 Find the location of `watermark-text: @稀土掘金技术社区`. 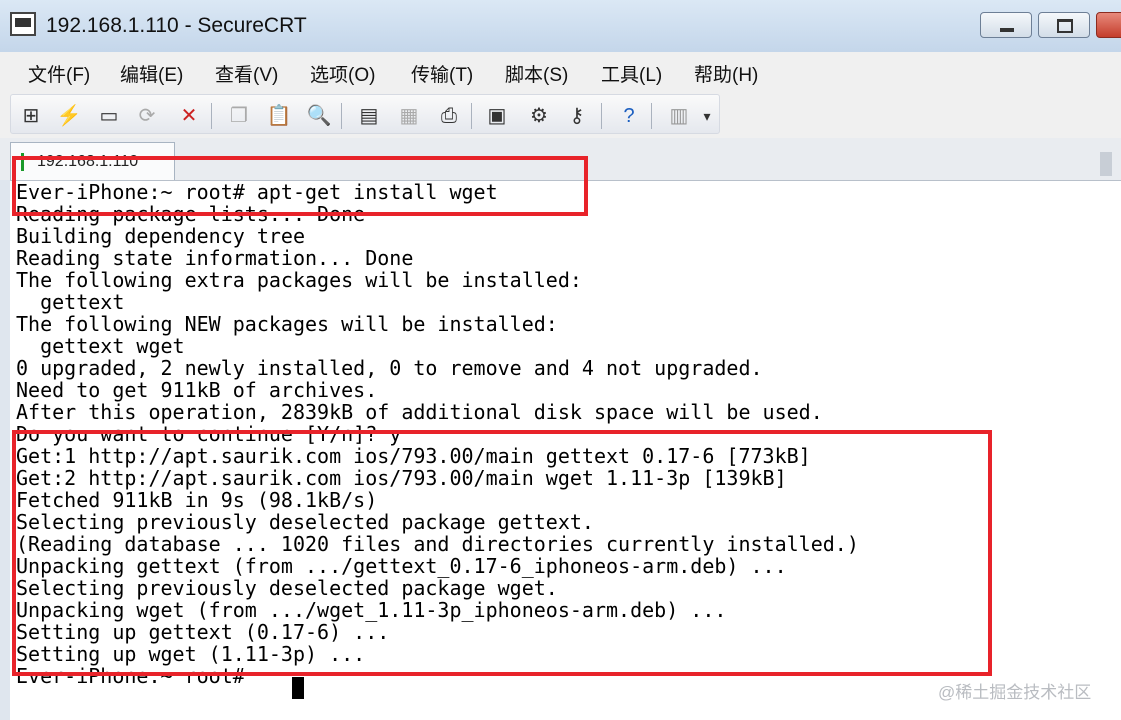

watermark-text: @稀土掘金技术社区 is located at coordinates (1015, 692).